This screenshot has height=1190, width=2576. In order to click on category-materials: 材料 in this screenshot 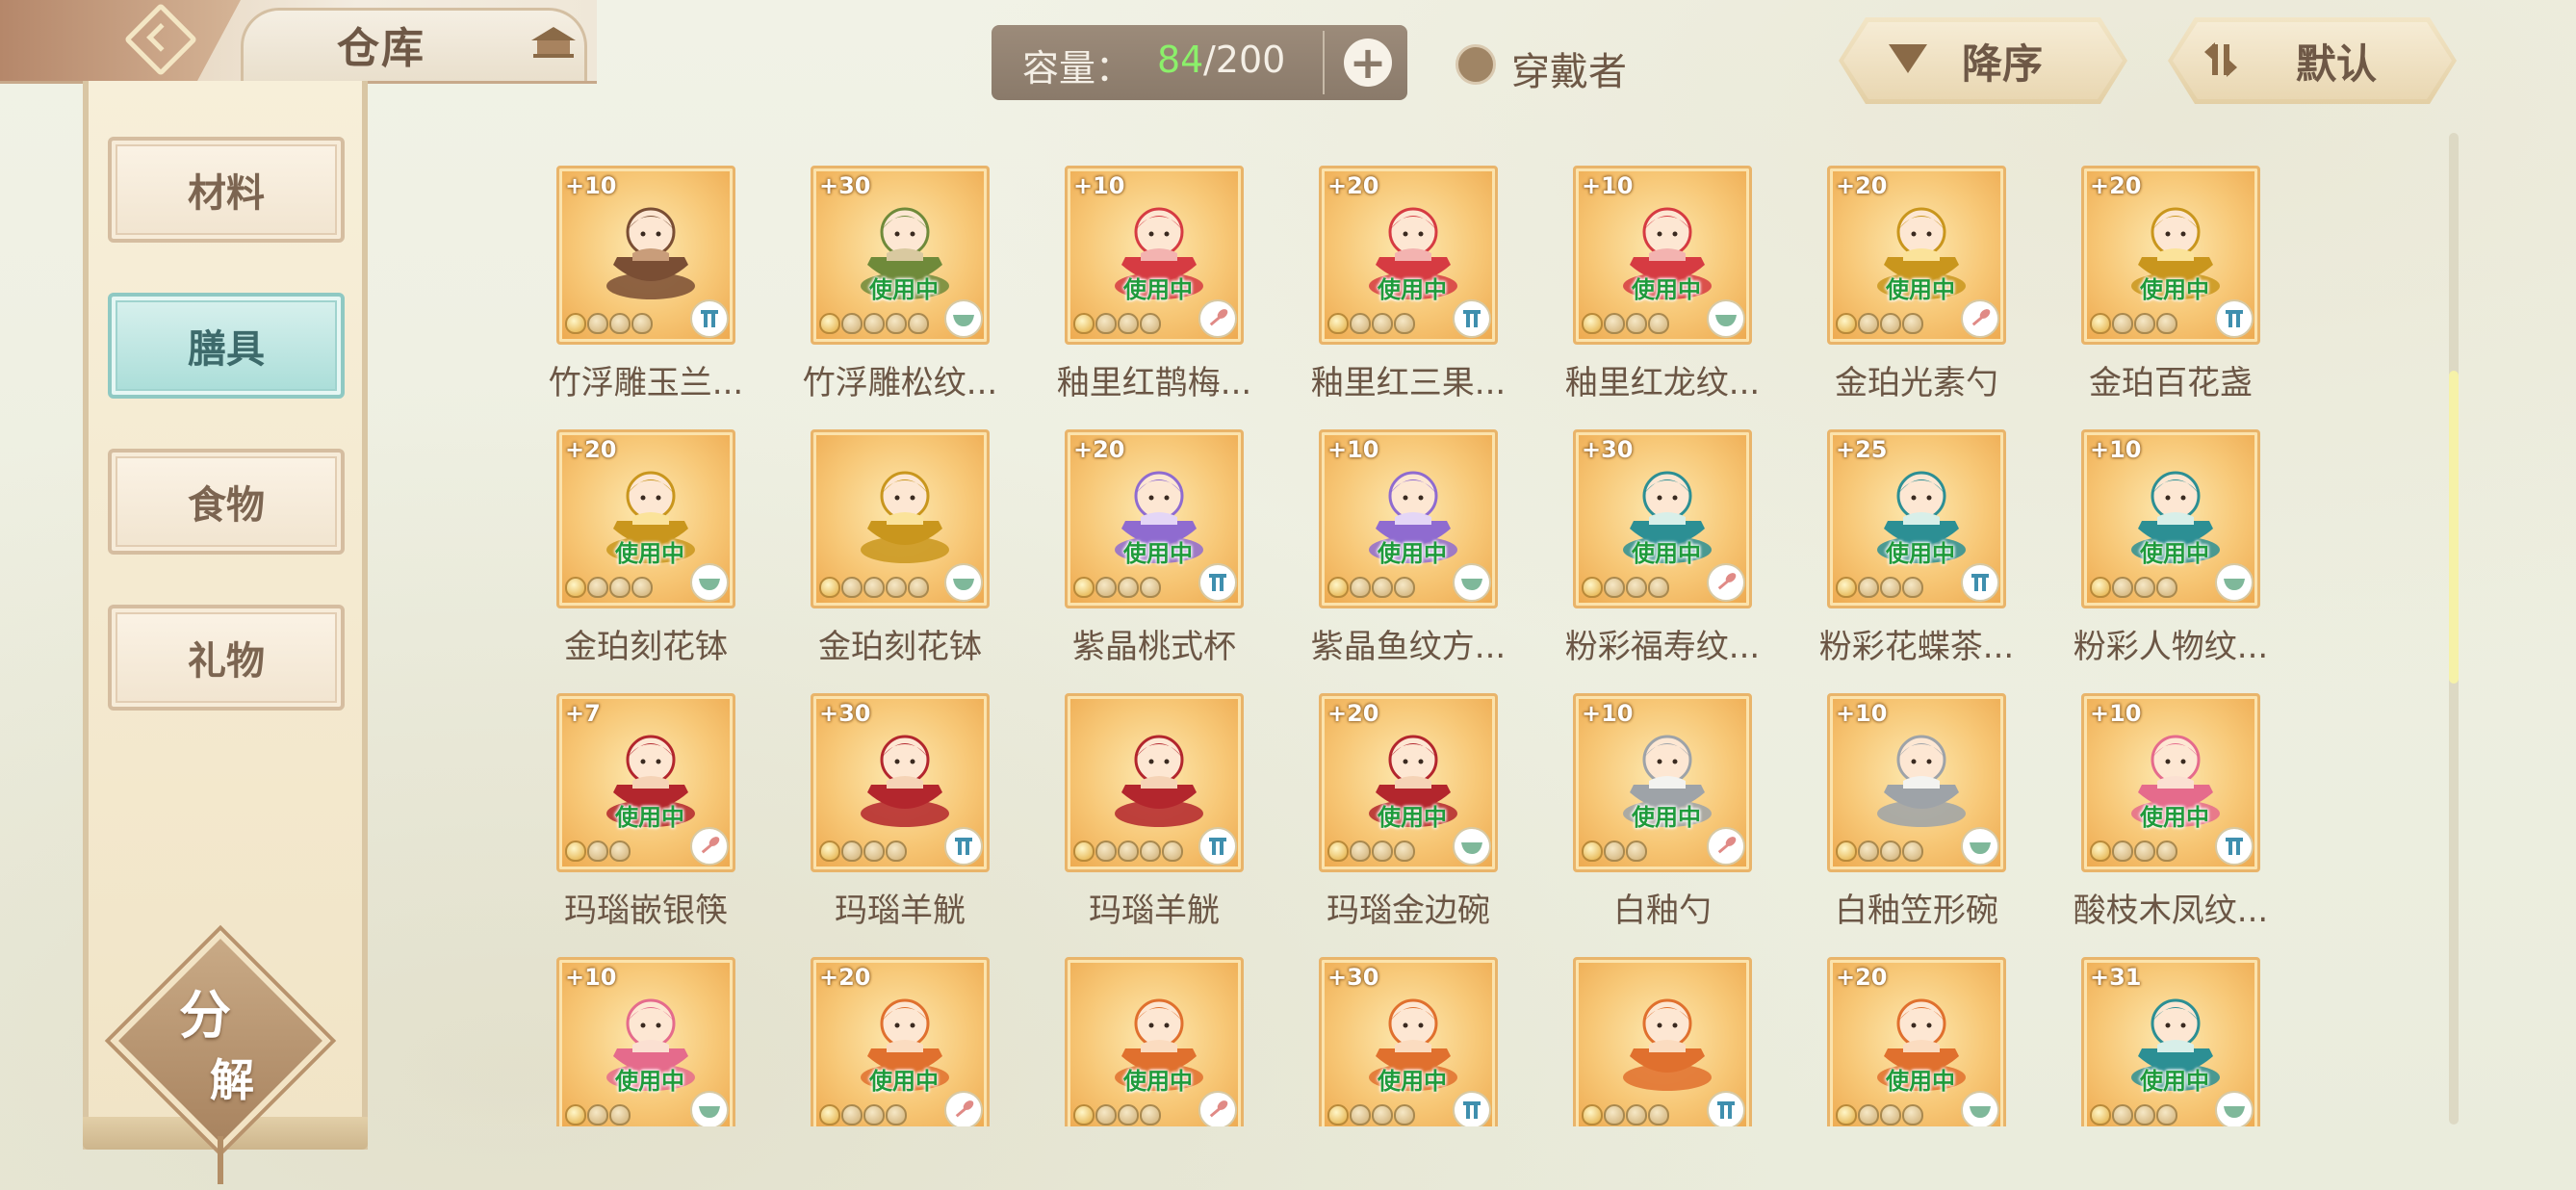, I will do `click(226, 190)`.